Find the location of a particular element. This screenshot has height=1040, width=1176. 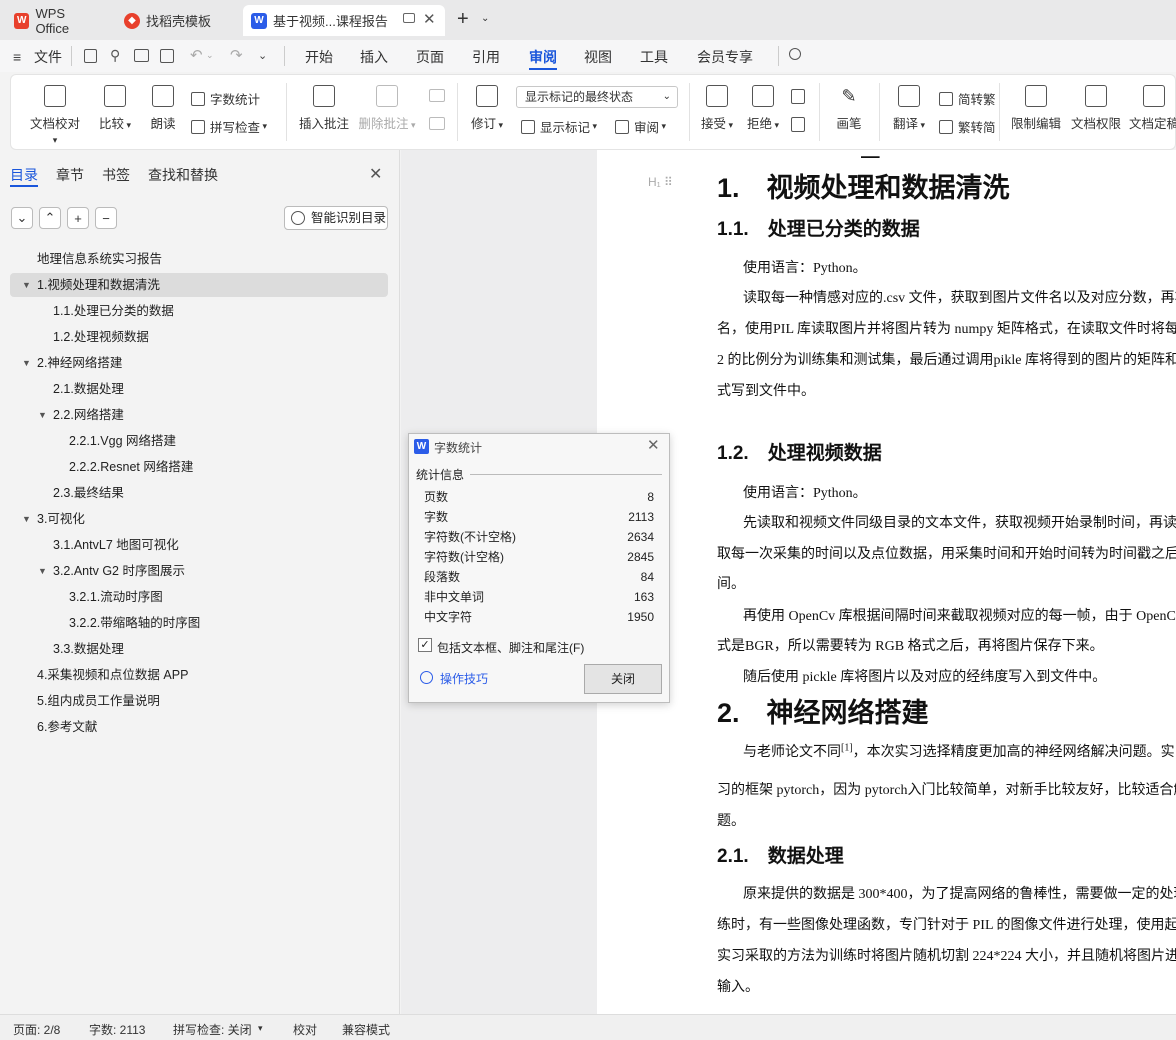

include-textbox-checkbox: ✓ is located at coordinates (425, 645).